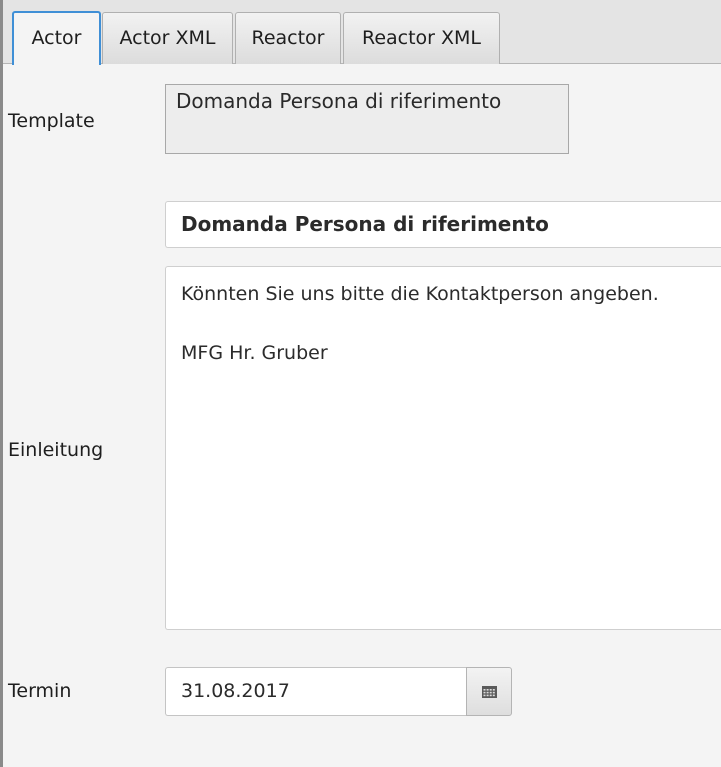  I want to click on subject-input: Domanda Persona di riferimento, so click(443, 224).